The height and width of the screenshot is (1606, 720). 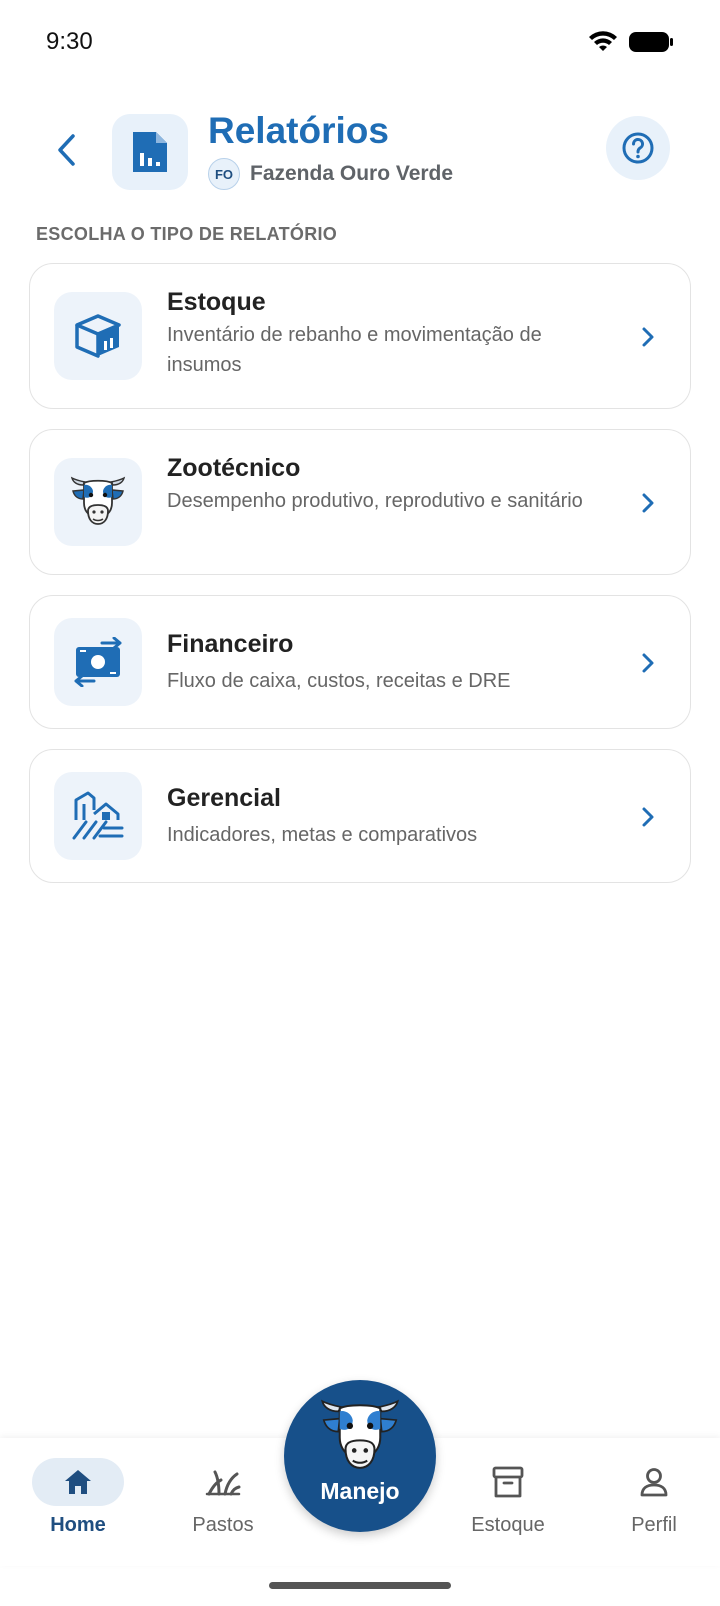 I want to click on report-document-icon, so click(x=150, y=152).